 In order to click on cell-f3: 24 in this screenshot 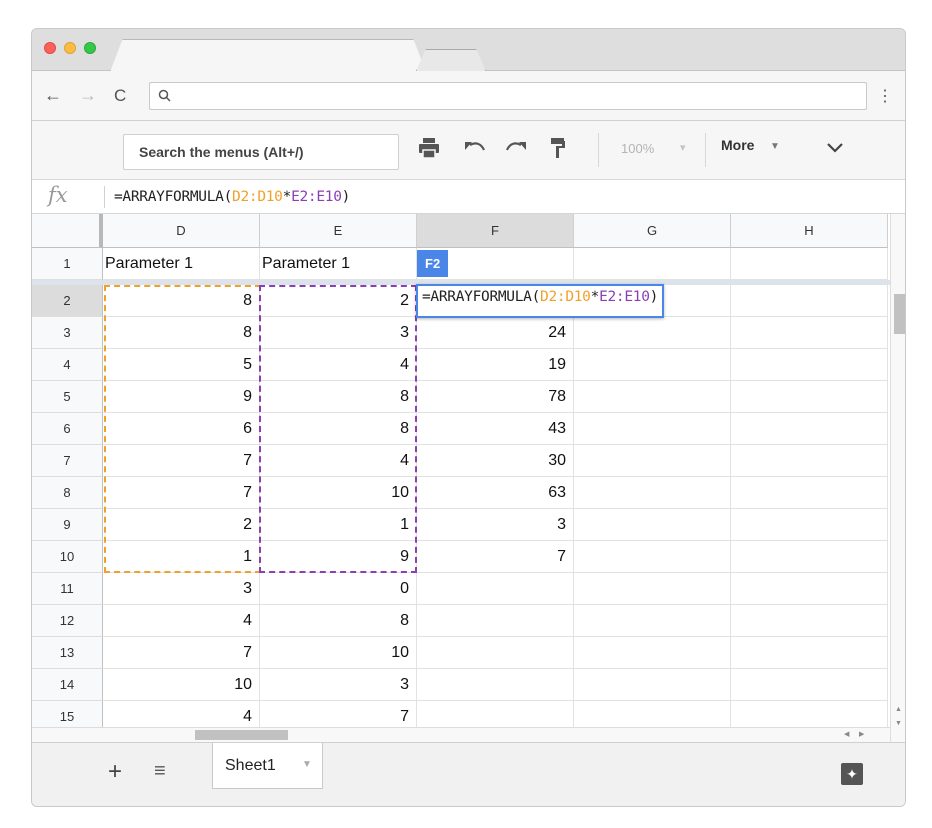, I will do `click(495, 333)`.